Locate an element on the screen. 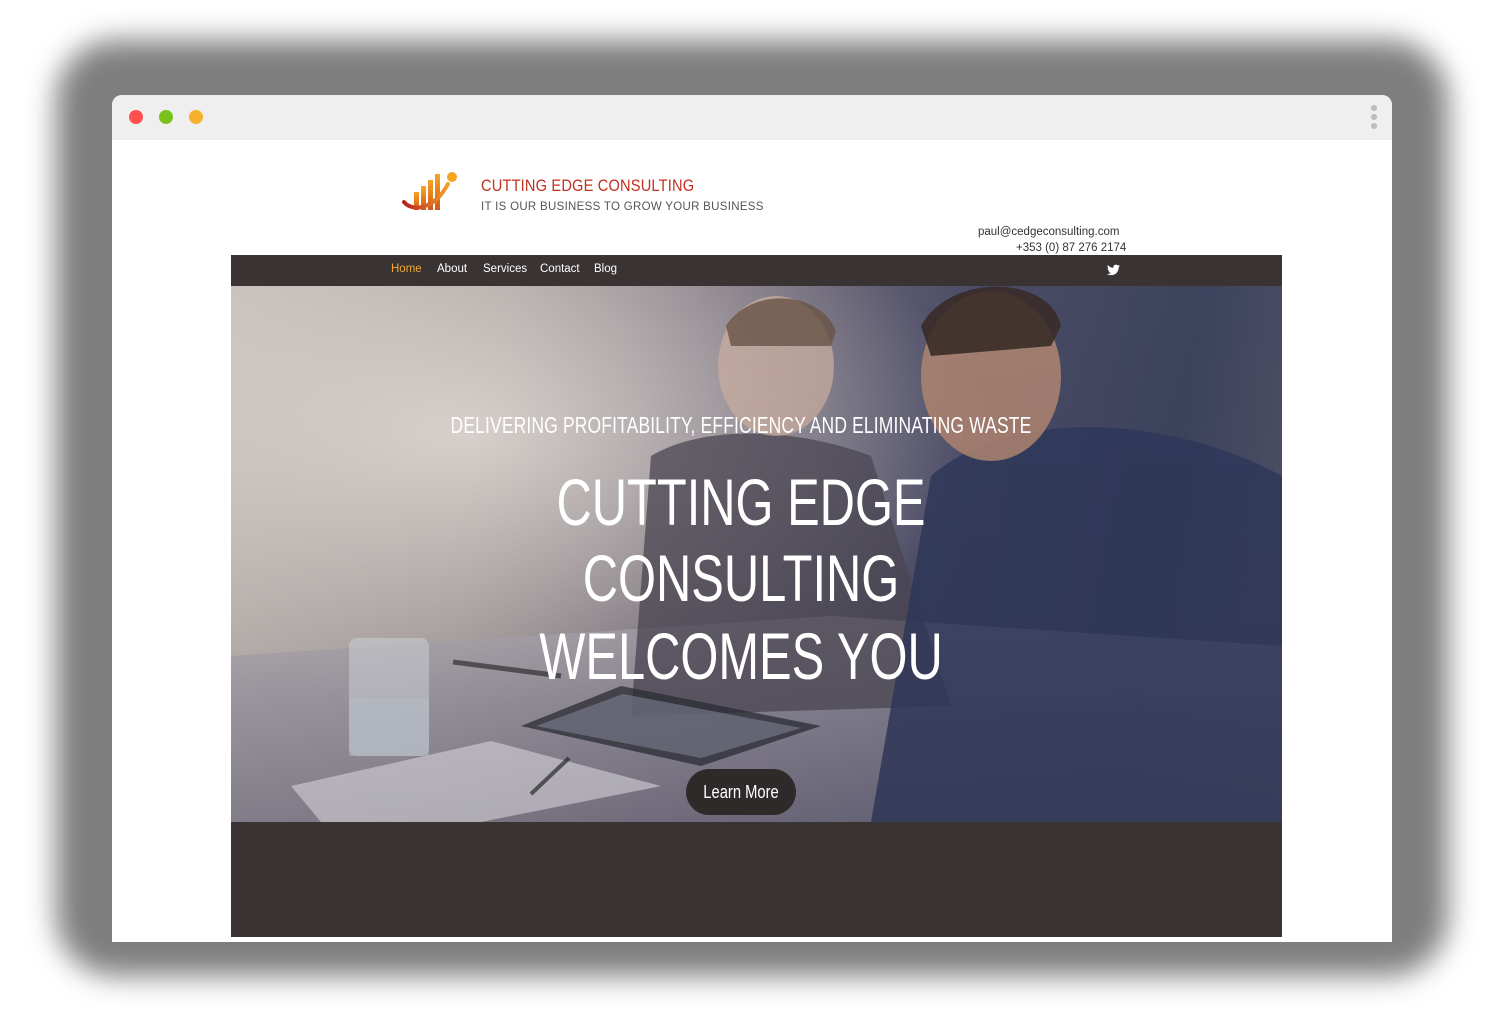 This screenshot has height=1018, width=1504. hero-title-line-3: WELCOMES YOU is located at coordinates (741, 656).